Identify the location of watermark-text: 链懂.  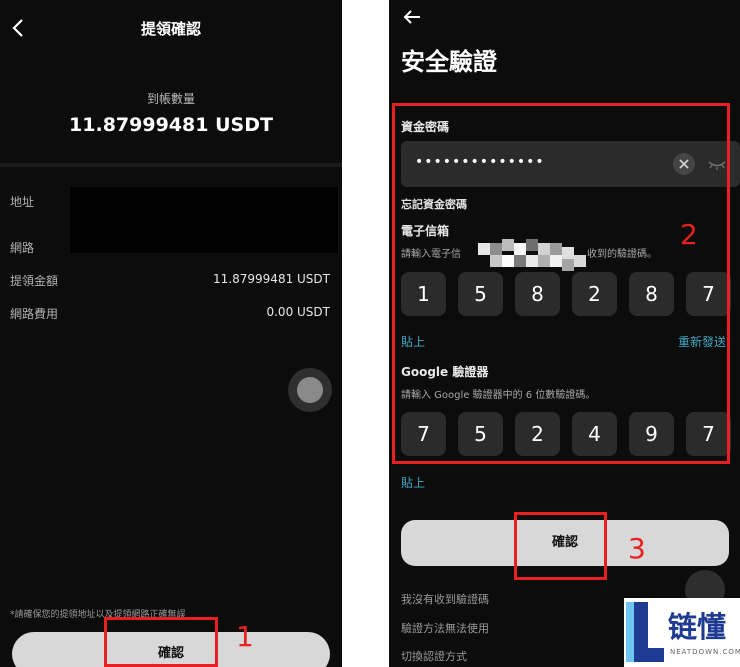
(697, 627).